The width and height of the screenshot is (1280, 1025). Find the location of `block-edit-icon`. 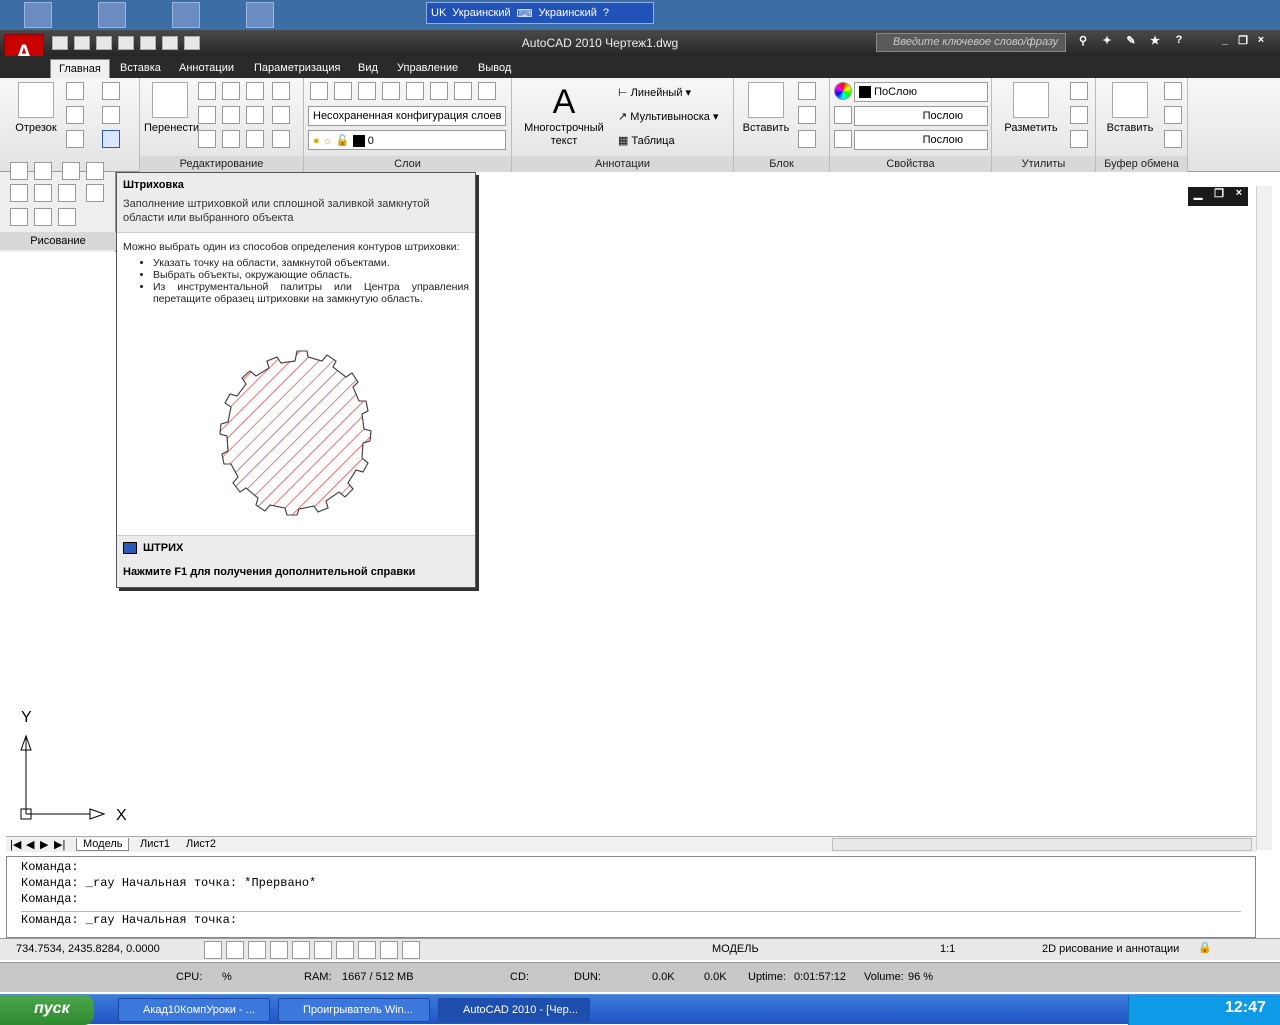

block-edit-icon is located at coordinates (807, 115).